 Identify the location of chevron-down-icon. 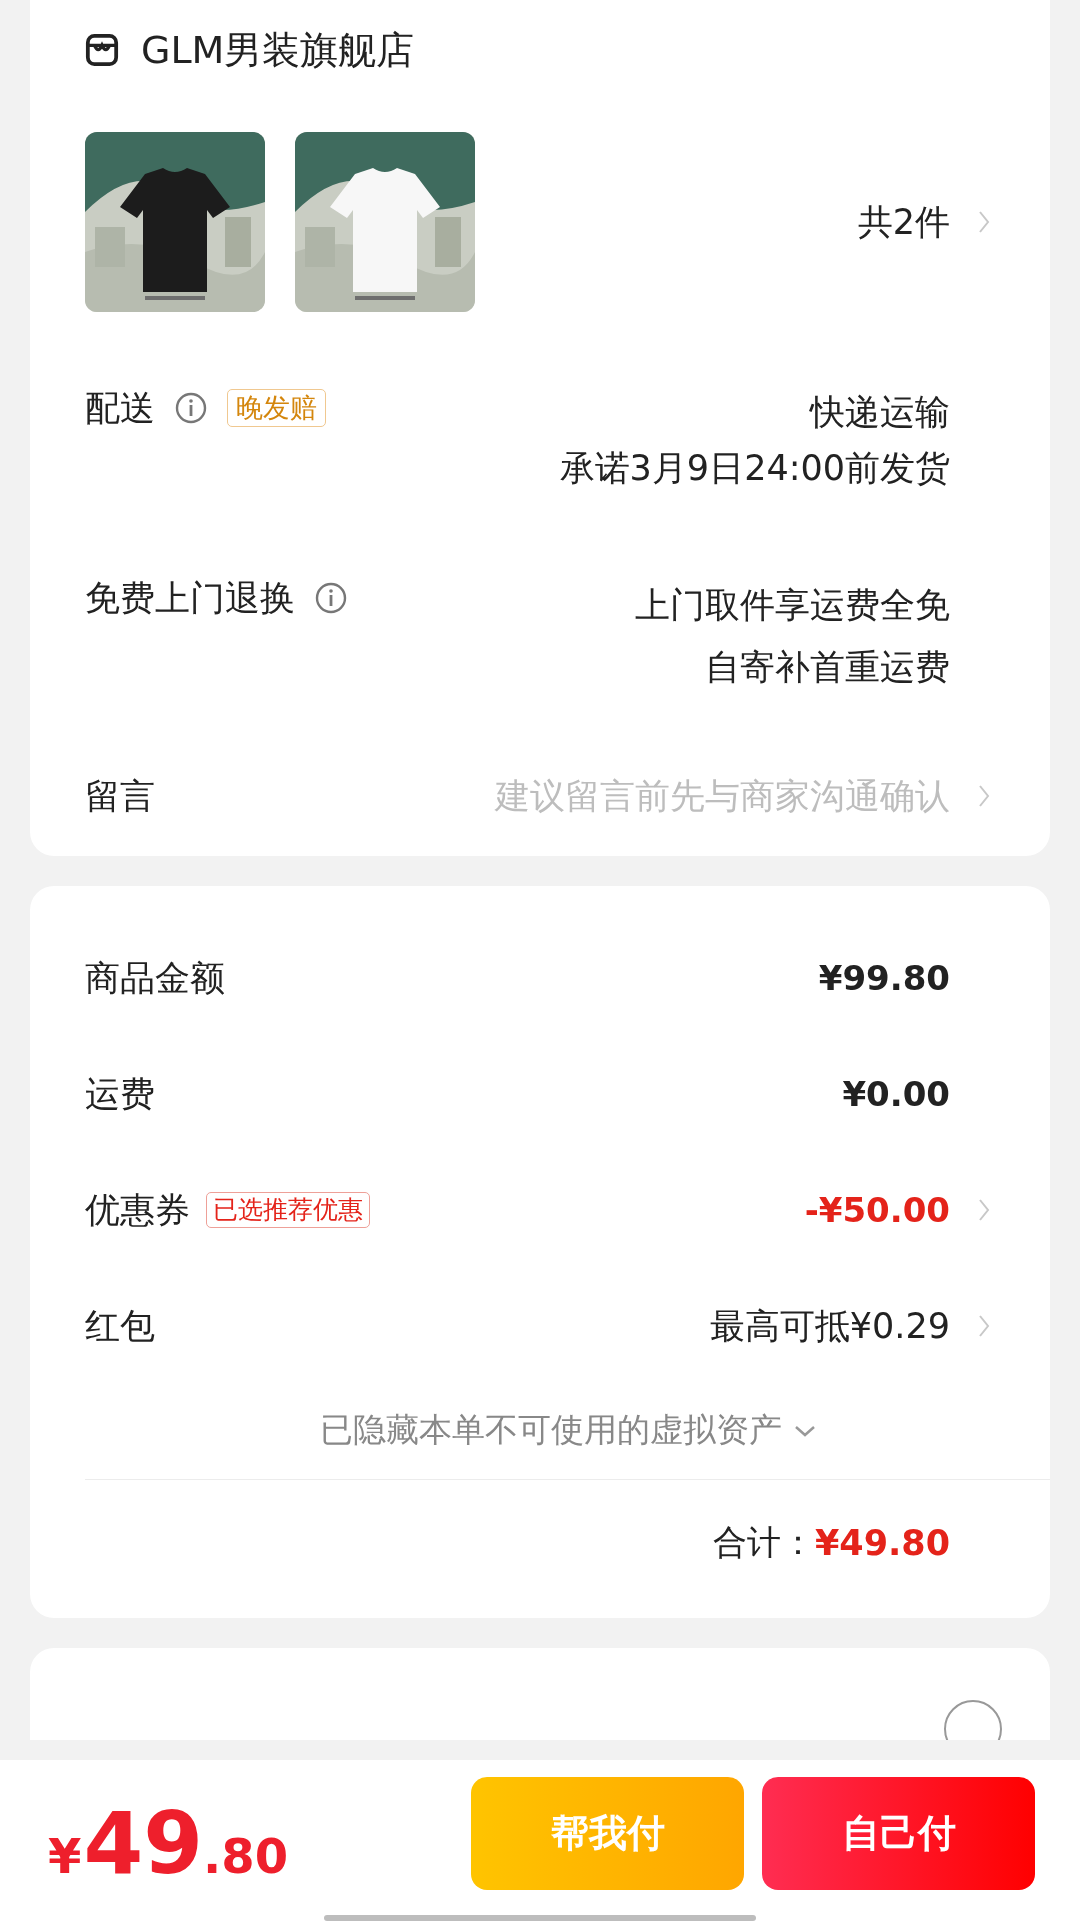
(804, 1430).